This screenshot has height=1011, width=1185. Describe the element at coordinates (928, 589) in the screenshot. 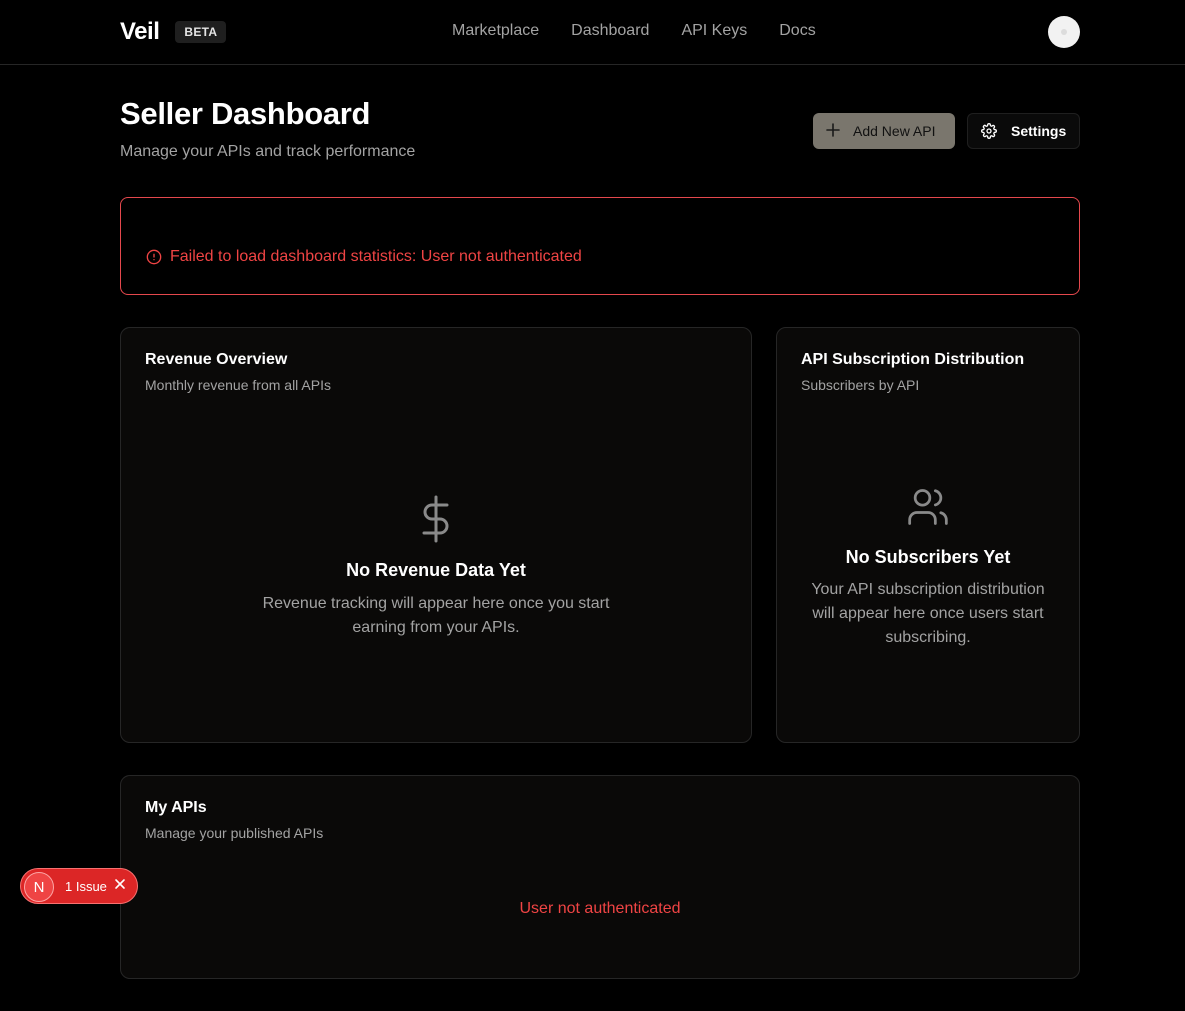

I see `empty-text-line-1: Your API subscription distribution` at that location.